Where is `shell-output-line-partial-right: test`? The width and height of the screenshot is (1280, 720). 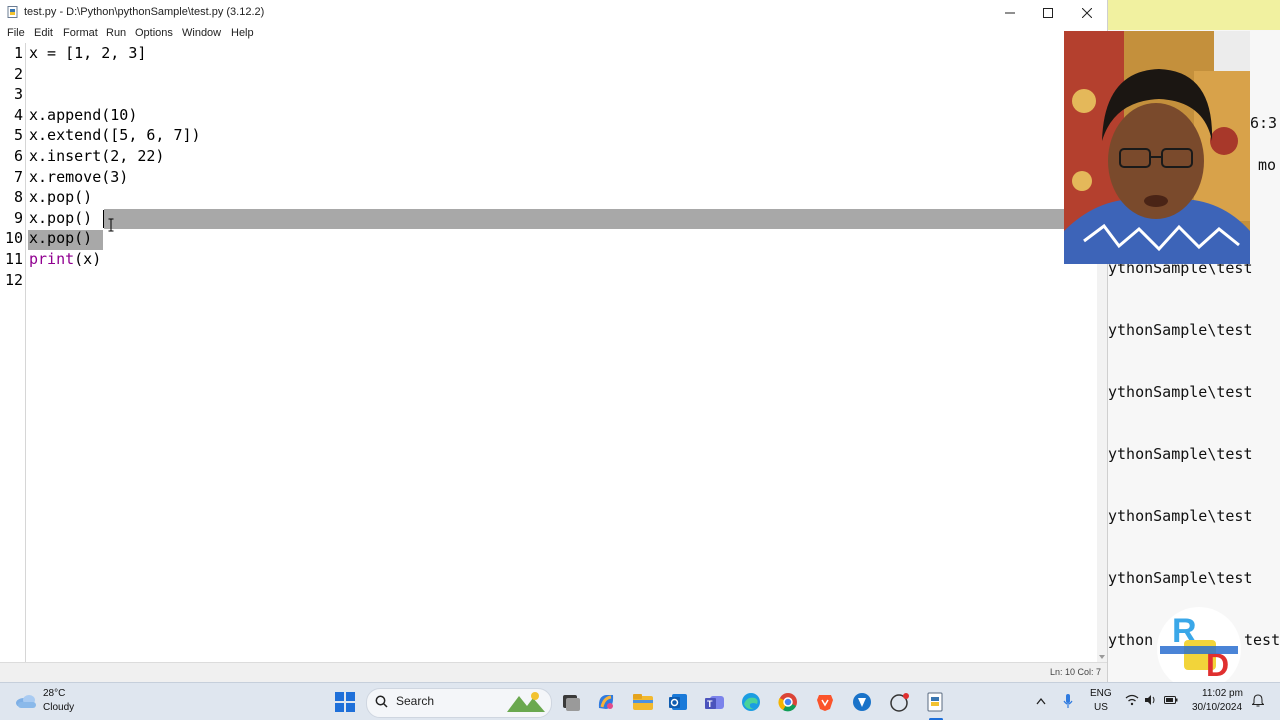
shell-output-line-partial-right: test is located at coordinates (1262, 640).